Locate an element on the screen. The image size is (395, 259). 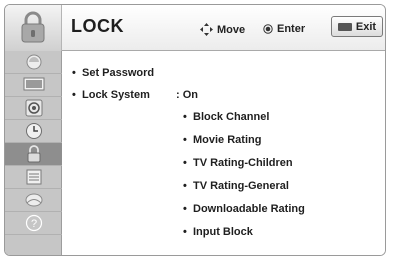
move-label: Move is located at coordinates (231, 29).